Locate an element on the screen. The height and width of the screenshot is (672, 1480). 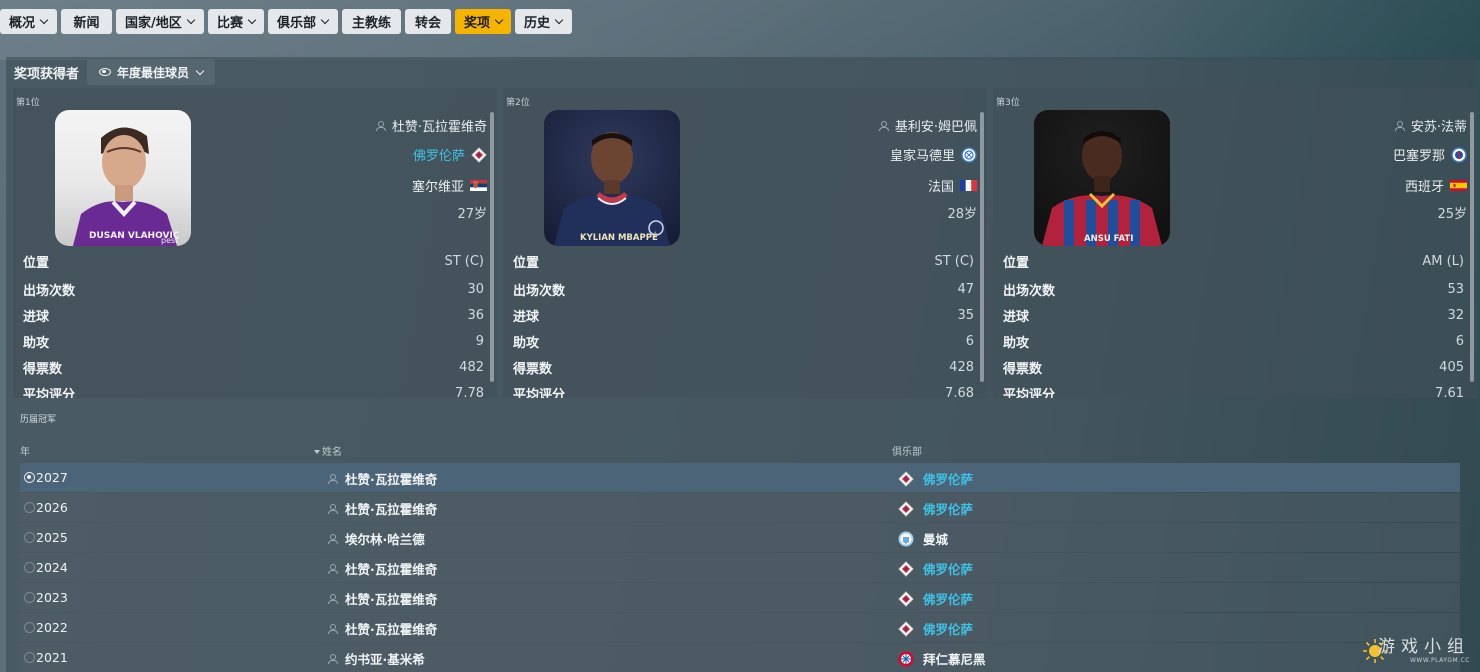
stat-label: 助攻 is located at coordinates (526, 343).